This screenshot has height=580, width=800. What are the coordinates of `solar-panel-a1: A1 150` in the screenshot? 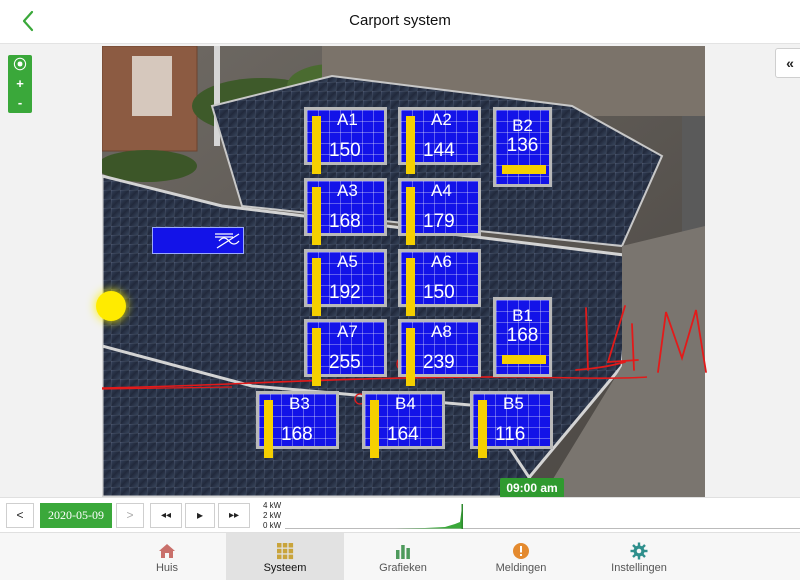 It's located at (345, 140).